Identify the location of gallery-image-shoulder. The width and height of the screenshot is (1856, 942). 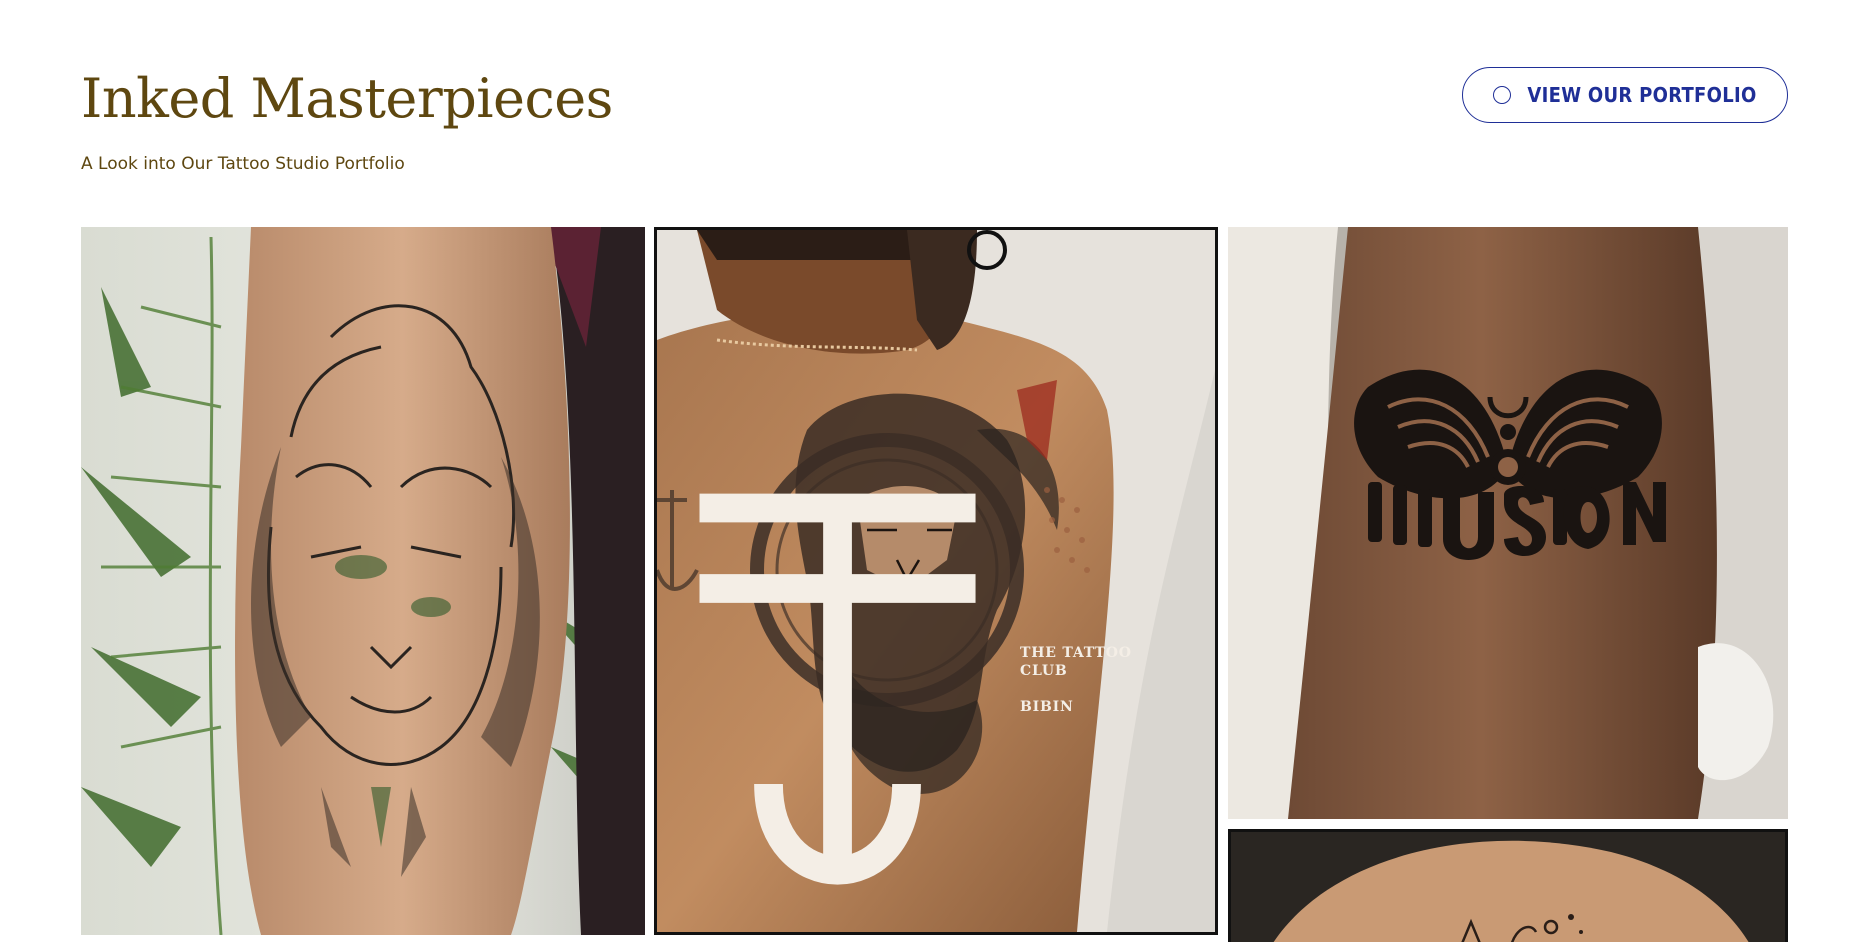
(1508, 885).